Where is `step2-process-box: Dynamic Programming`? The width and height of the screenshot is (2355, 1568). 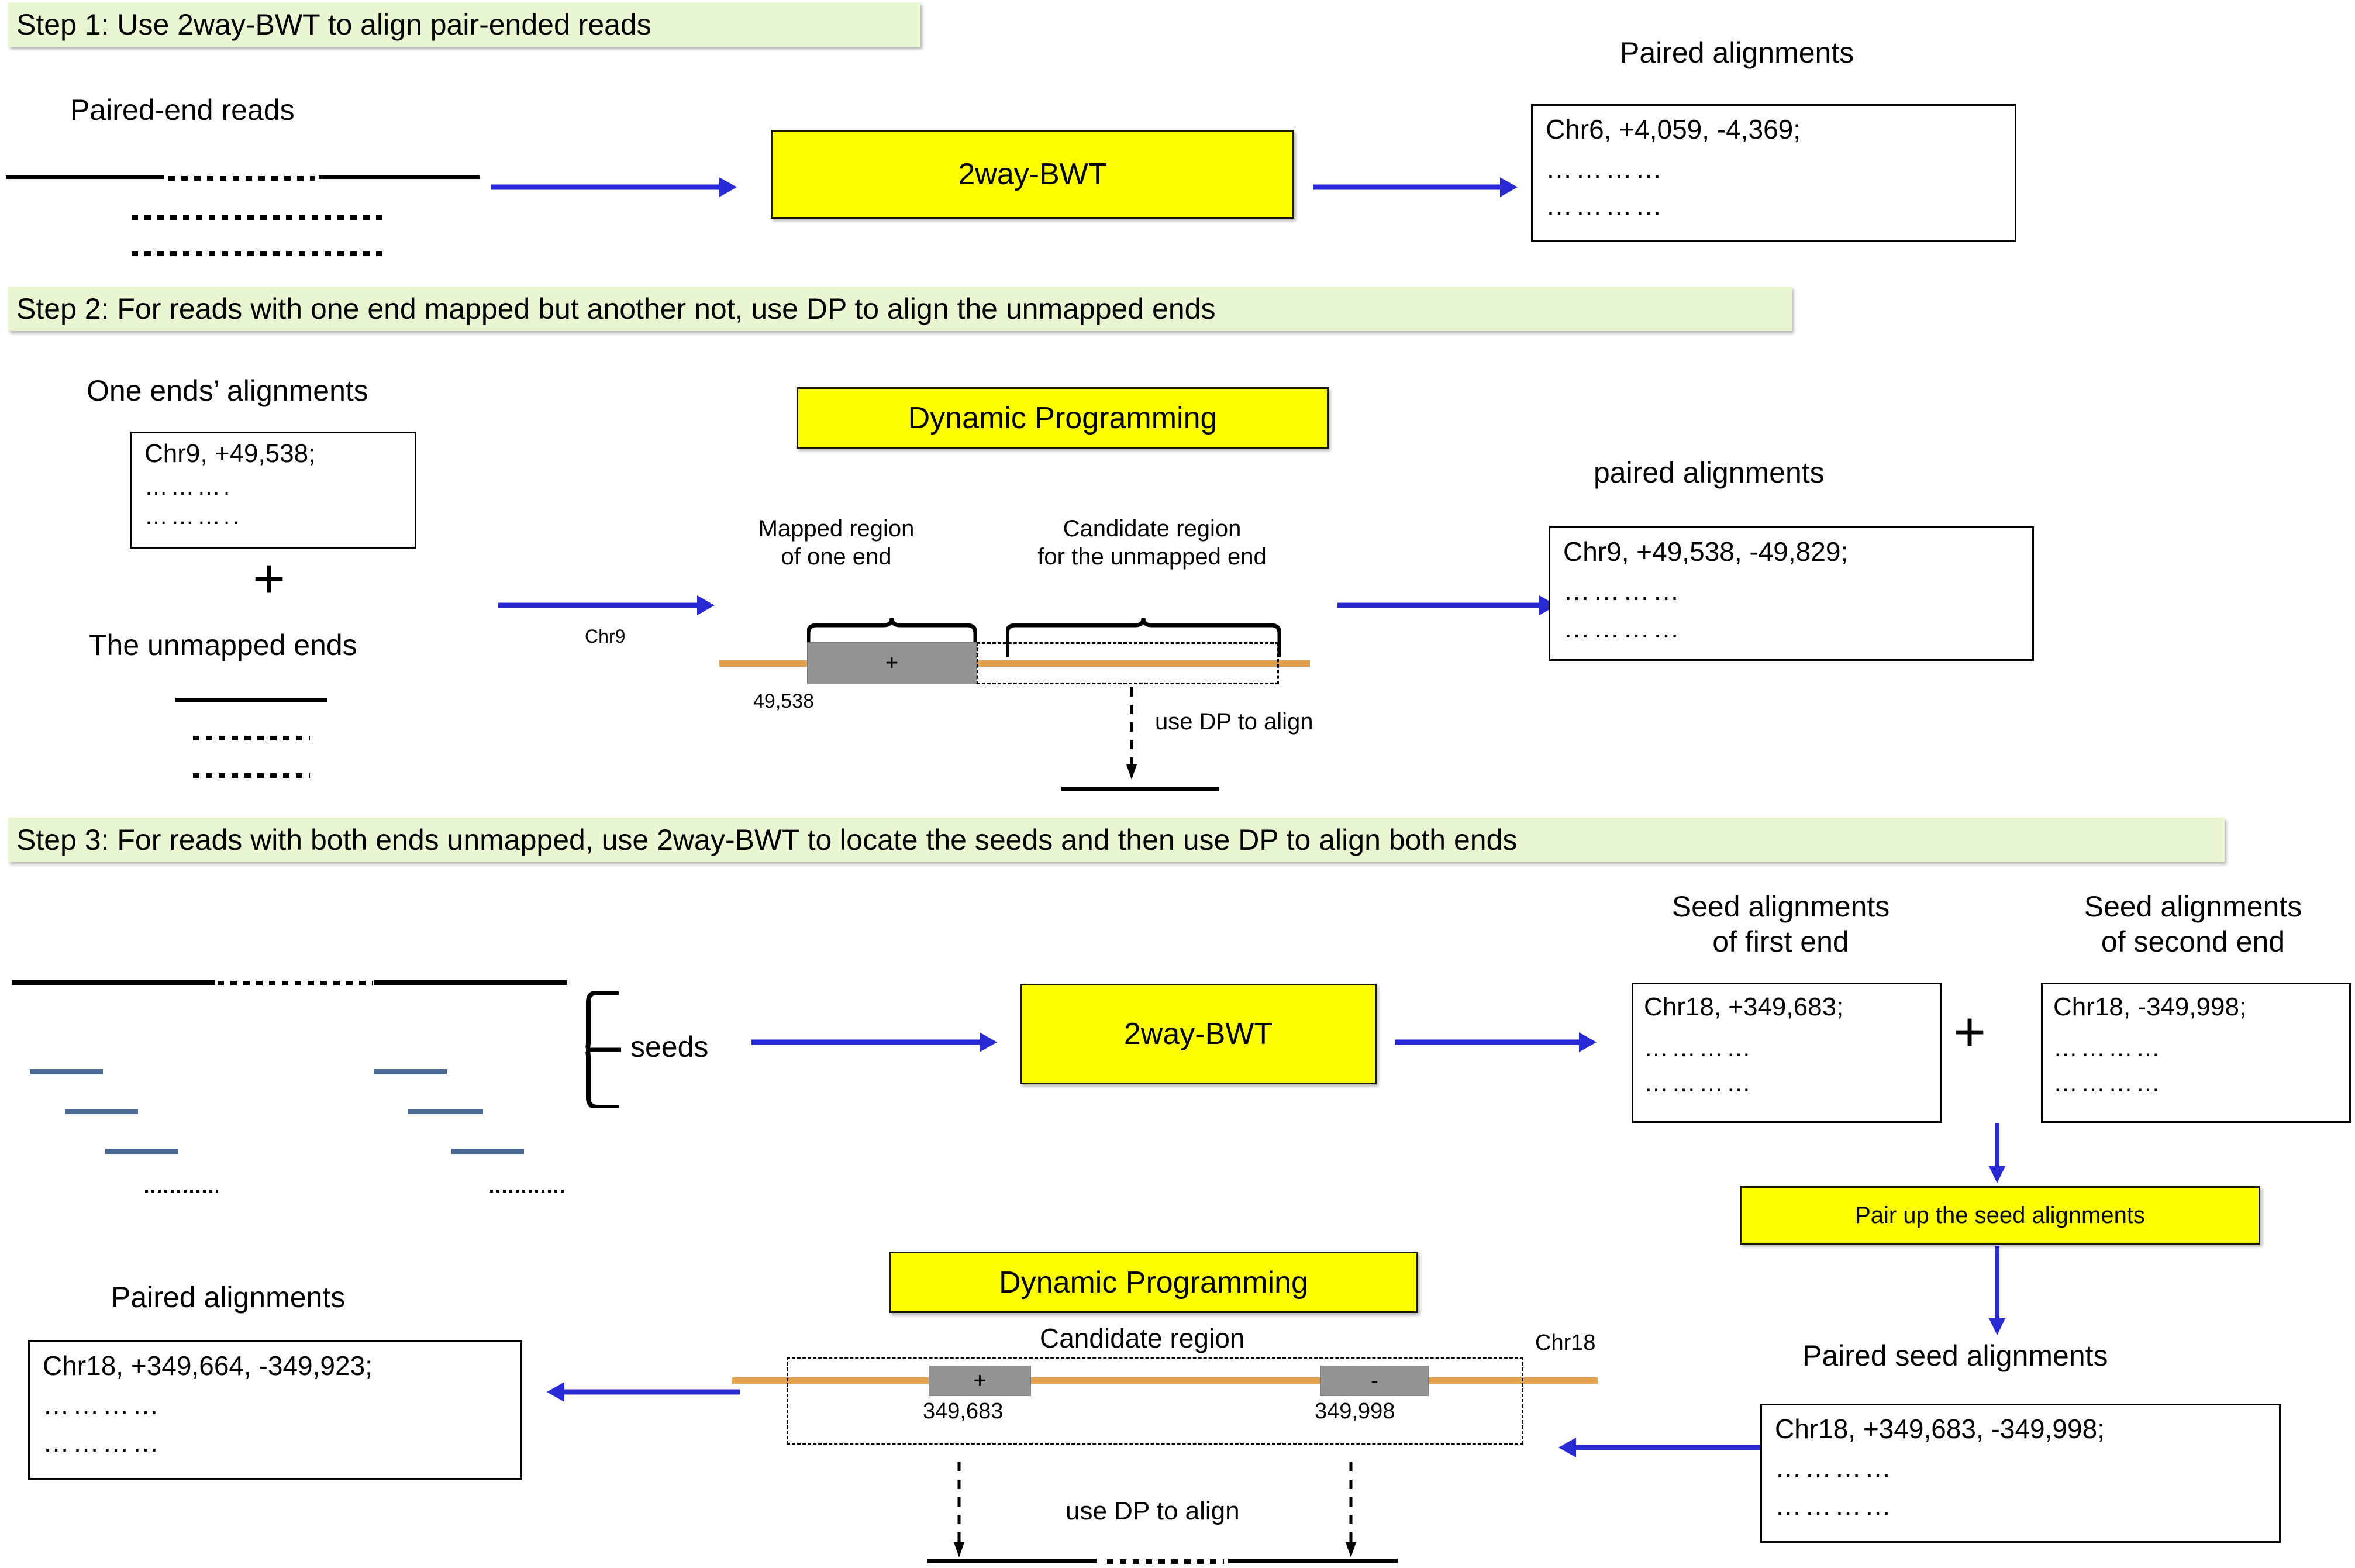
step2-process-box: Dynamic Programming is located at coordinates (1063, 418).